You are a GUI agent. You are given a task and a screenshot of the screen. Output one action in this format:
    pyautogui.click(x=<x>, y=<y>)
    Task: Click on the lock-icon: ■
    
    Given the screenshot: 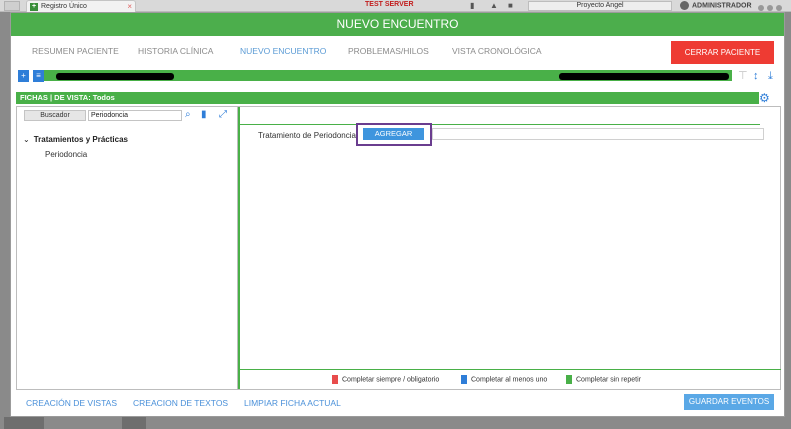 What is the action you would take?
    pyautogui.click(x=510, y=5)
    